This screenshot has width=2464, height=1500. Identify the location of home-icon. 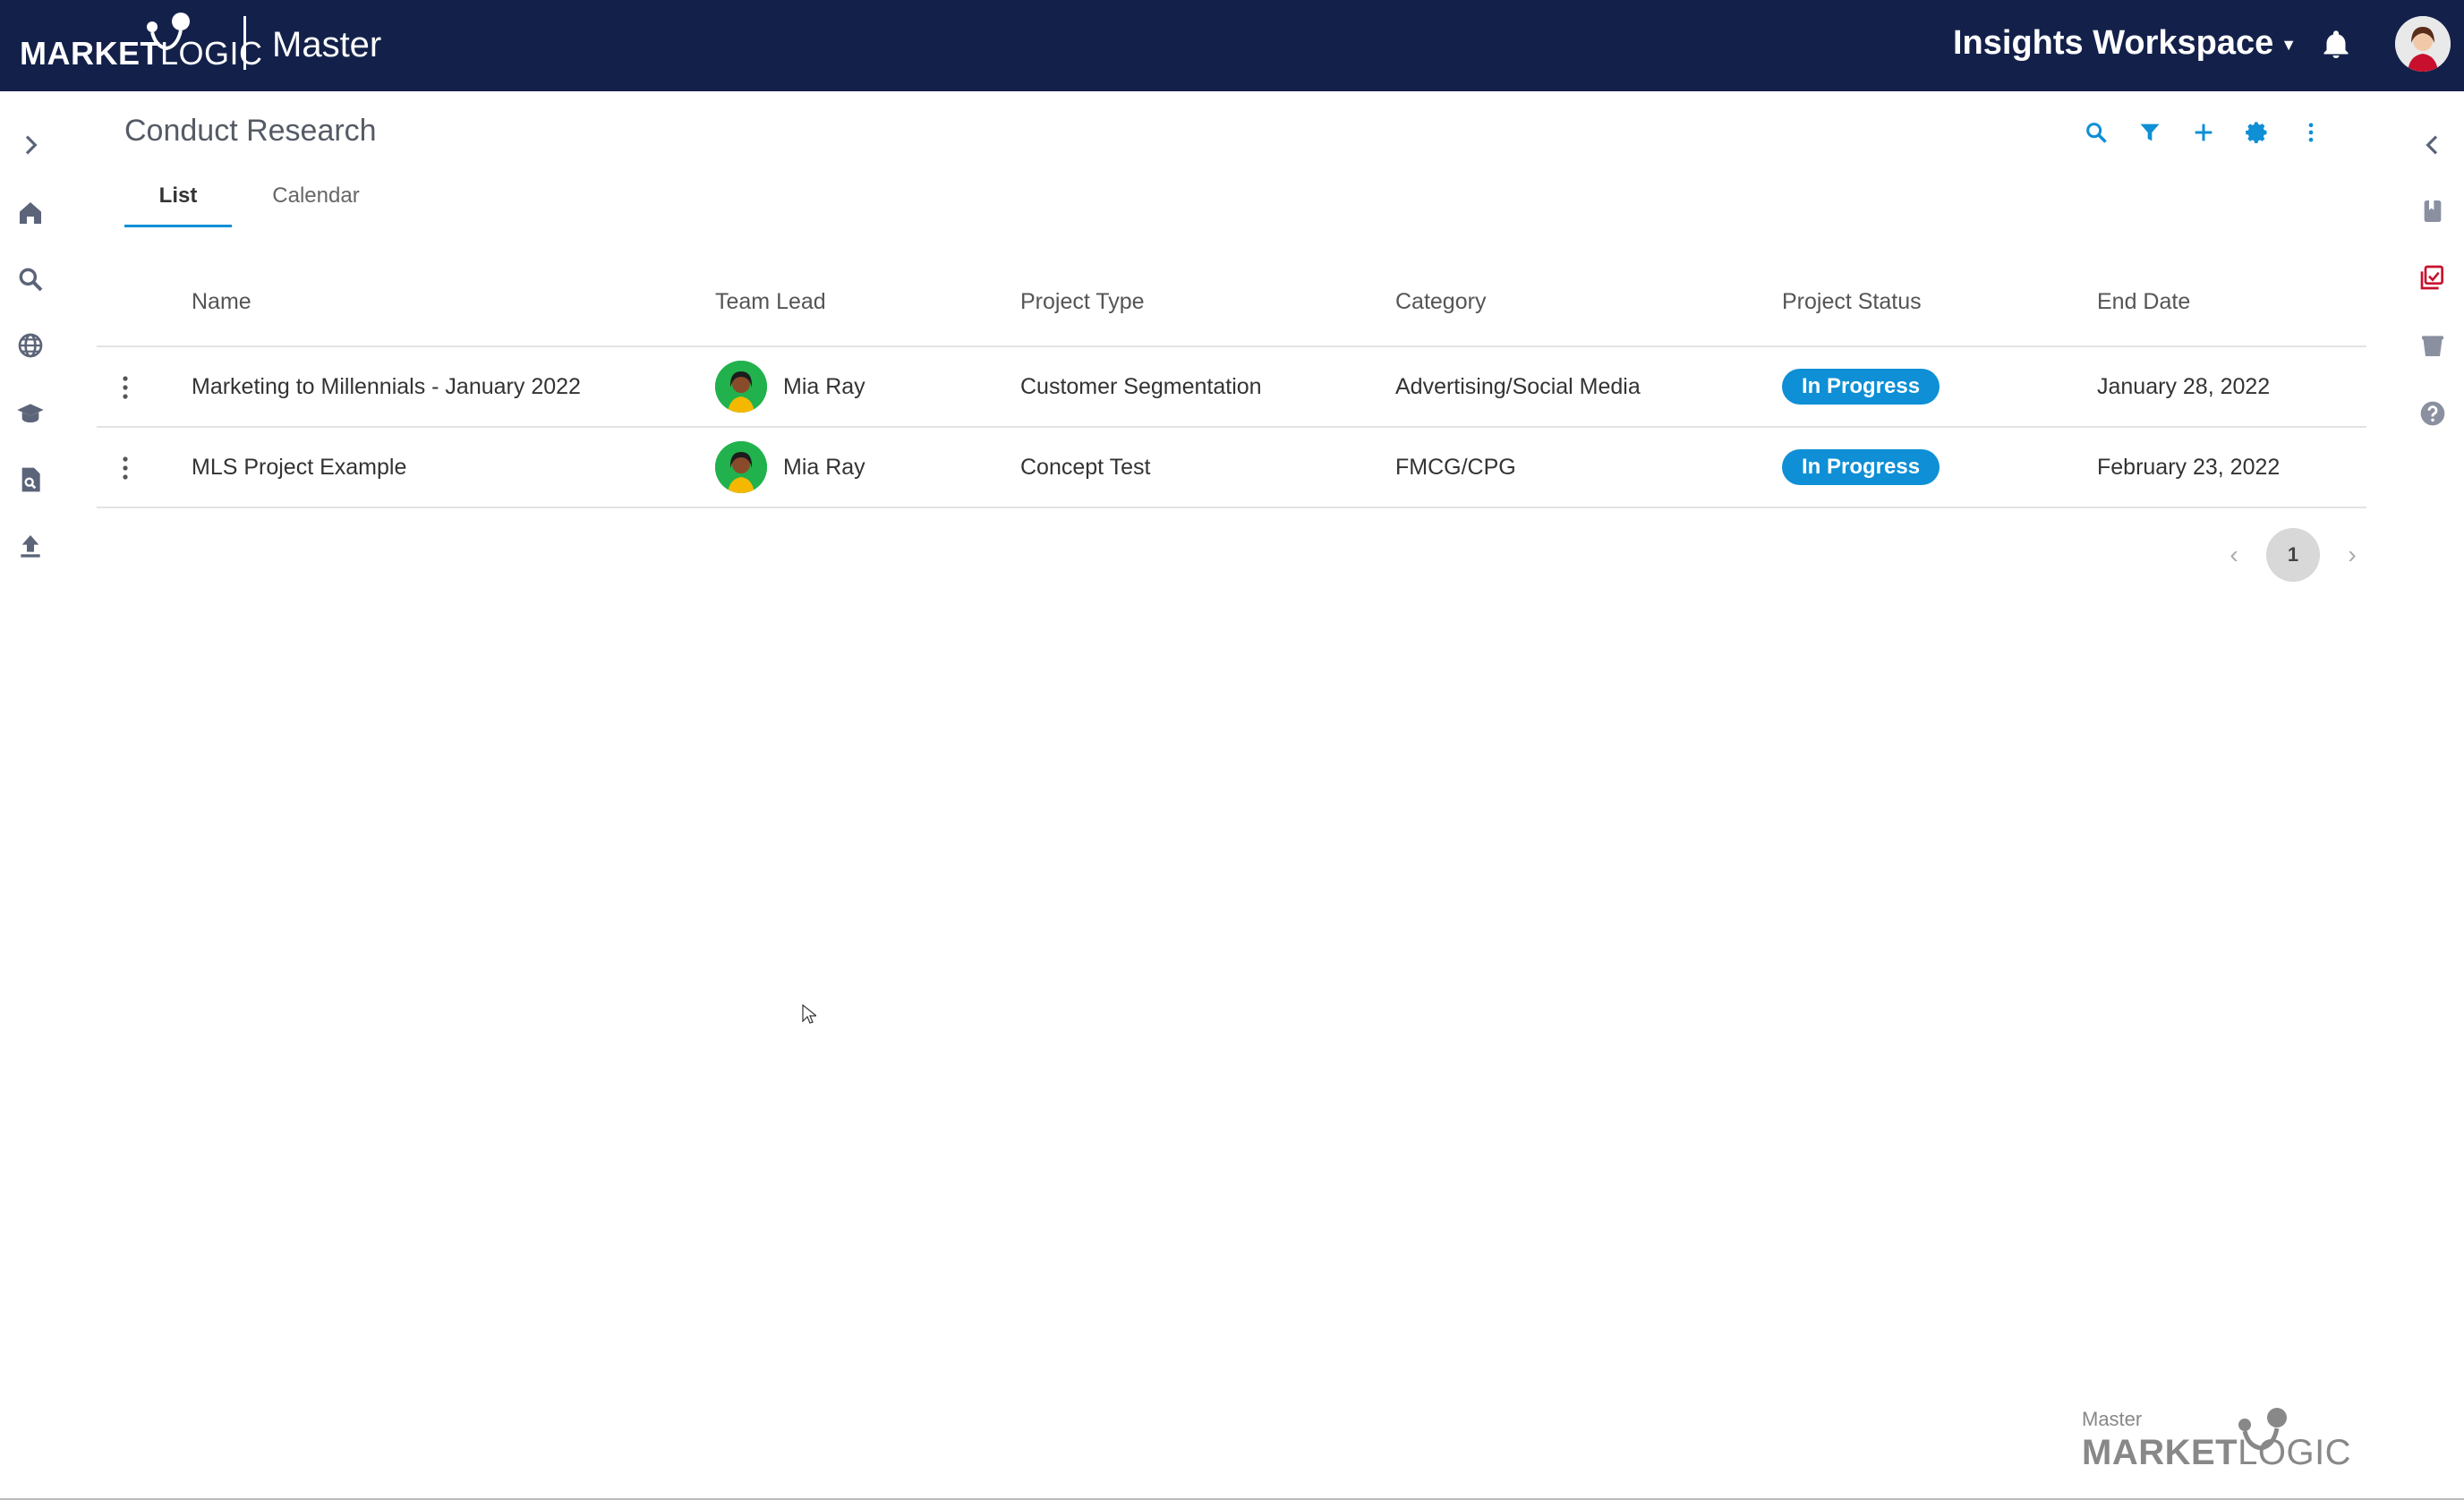
(31, 213).